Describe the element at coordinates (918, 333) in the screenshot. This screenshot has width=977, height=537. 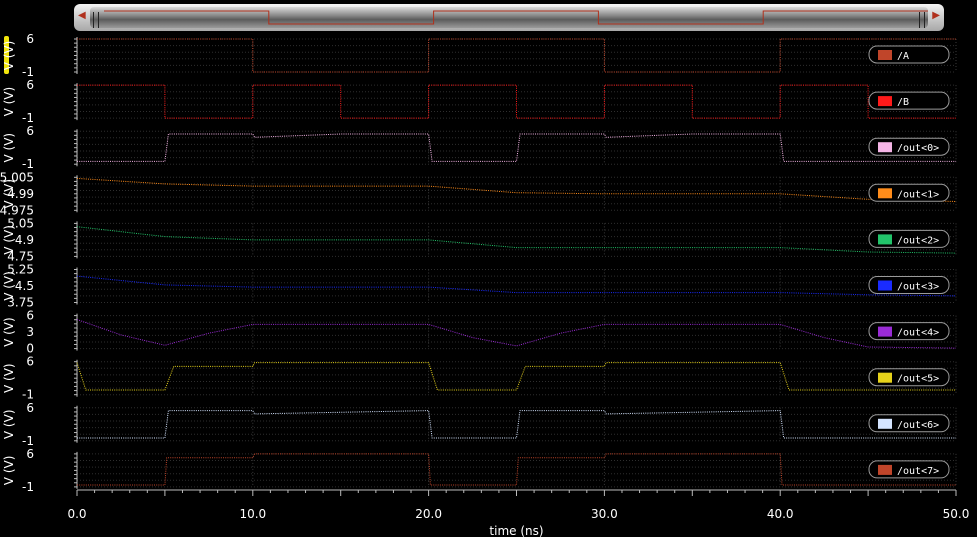
I see `legend-label: /out<4>` at that location.